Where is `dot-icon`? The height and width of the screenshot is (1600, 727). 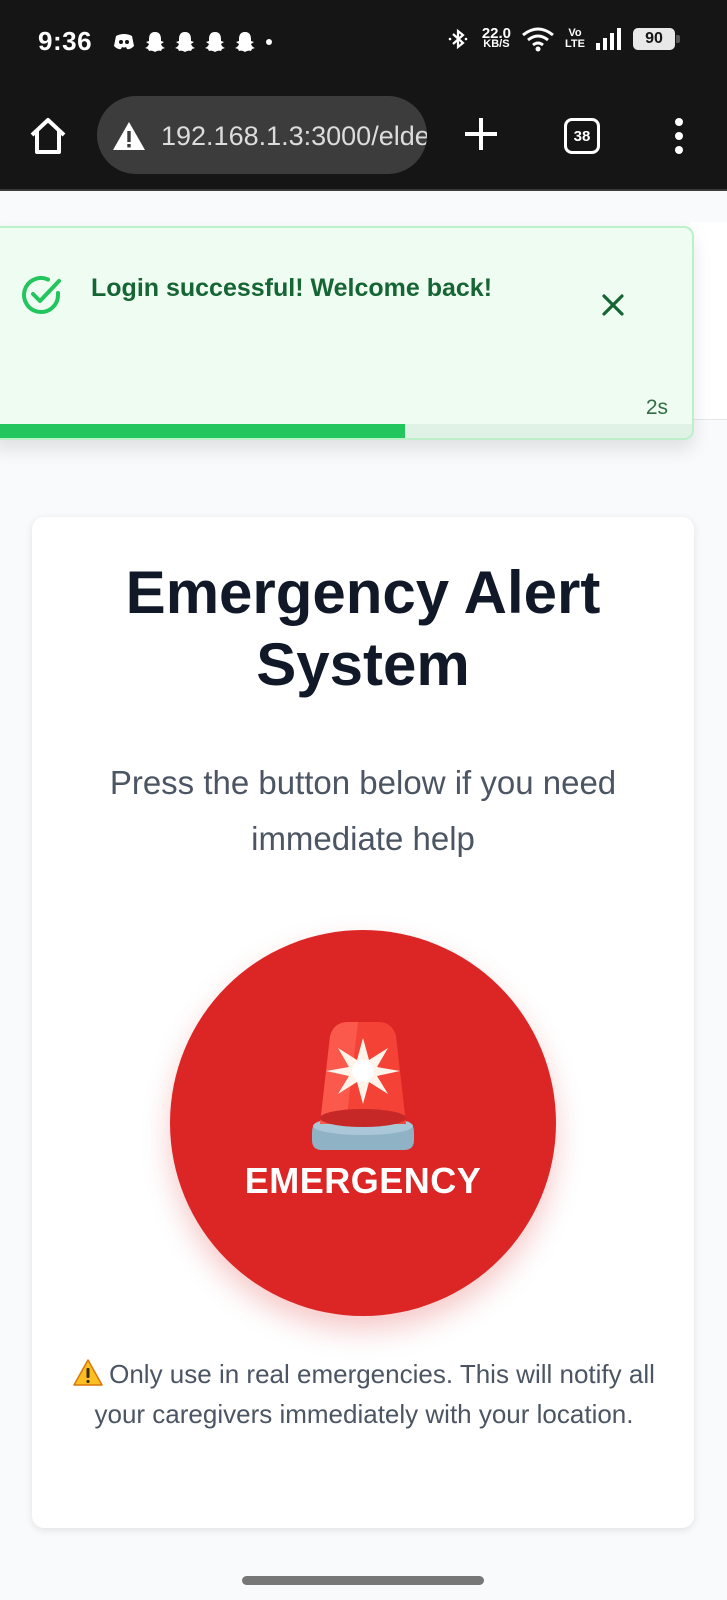 dot-icon is located at coordinates (269, 42).